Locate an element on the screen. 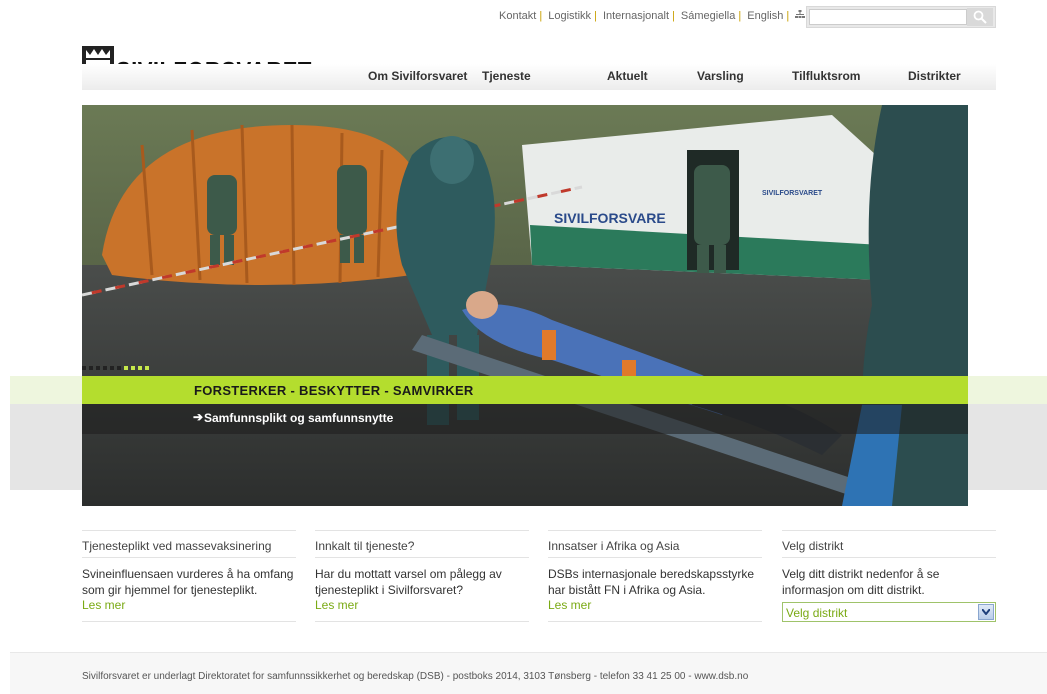  nav-varsling: Varsling is located at coordinates (720, 76).